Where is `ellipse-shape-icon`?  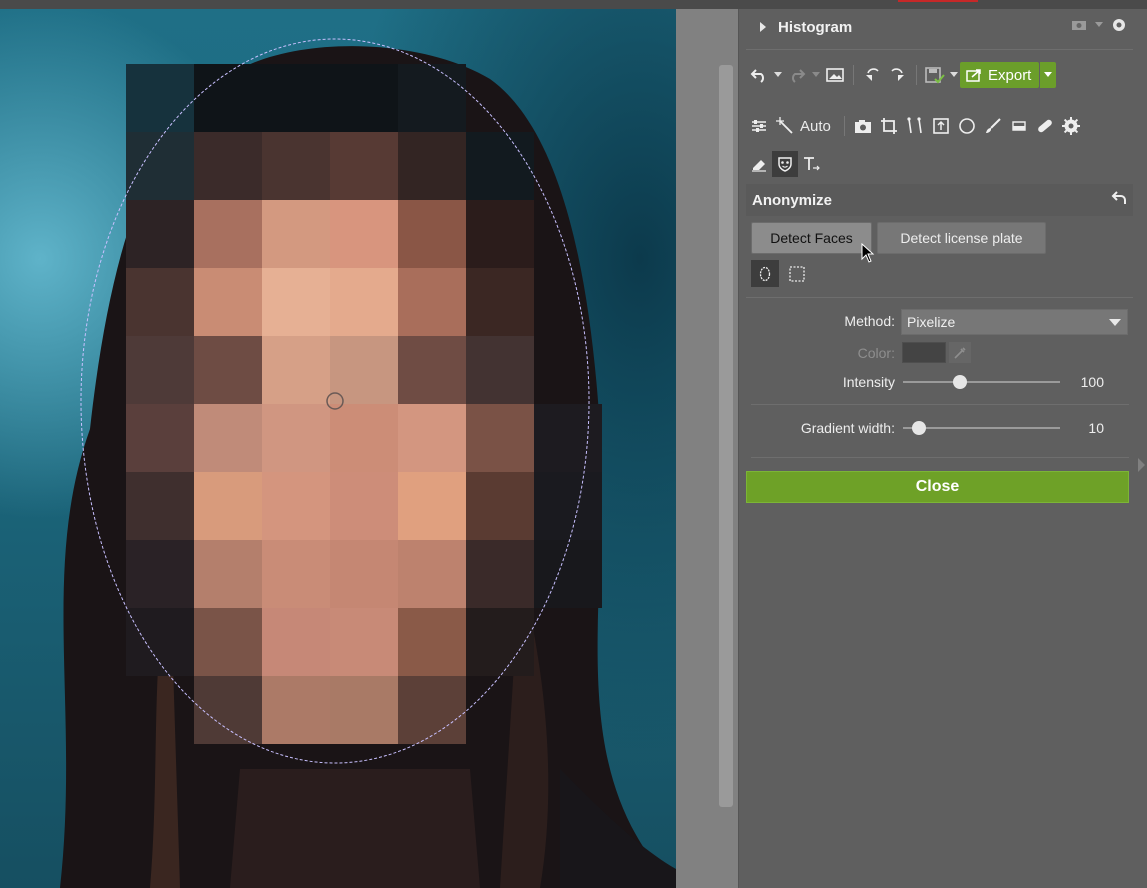 ellipse-shape-icon is located at coordinates (765, 273).